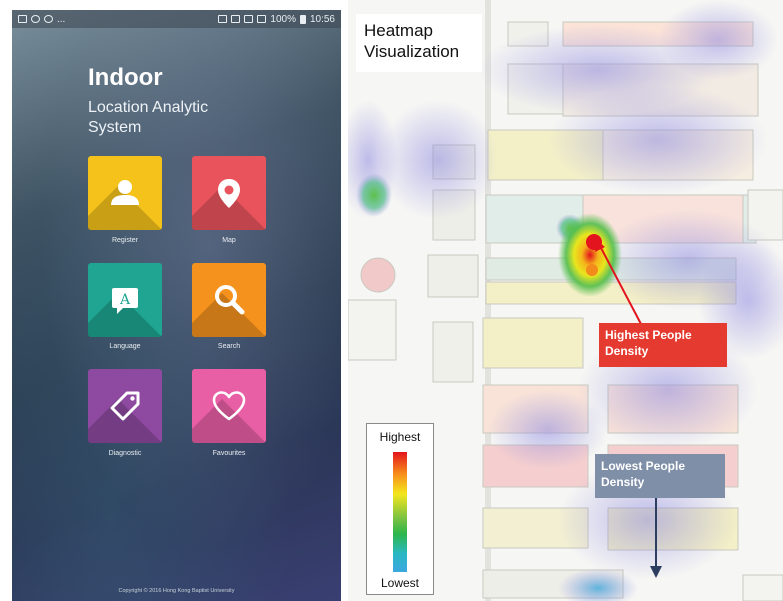 The image size is (783, 601). Describe the element at coordinates (125, 453) in the screenshot. I see `diagnostic-label: Diagnostic` at that location.